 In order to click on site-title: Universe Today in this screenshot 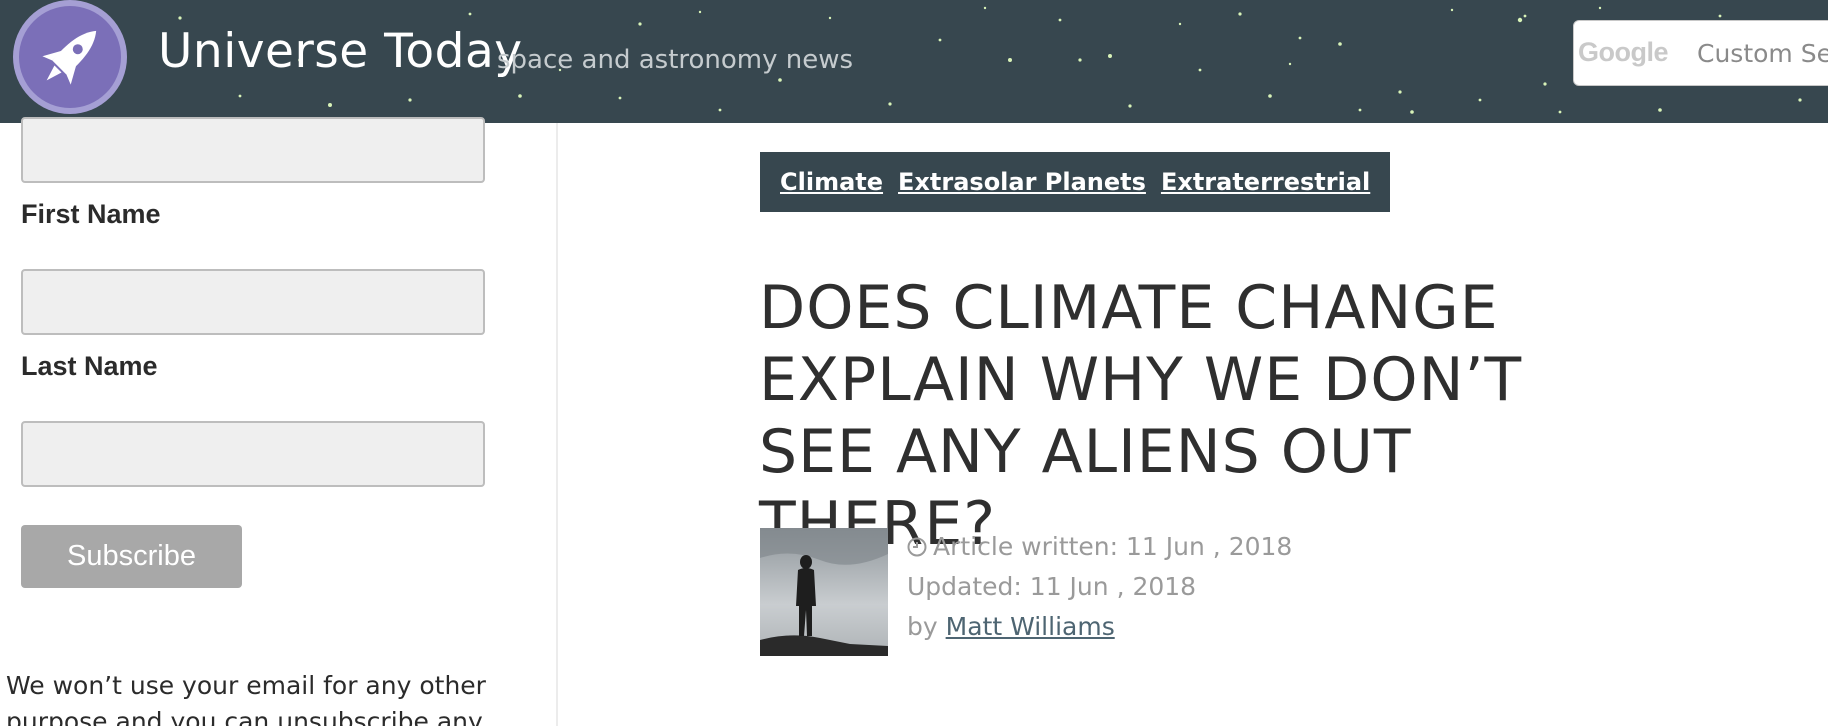, I will do `click(340, 51)`.